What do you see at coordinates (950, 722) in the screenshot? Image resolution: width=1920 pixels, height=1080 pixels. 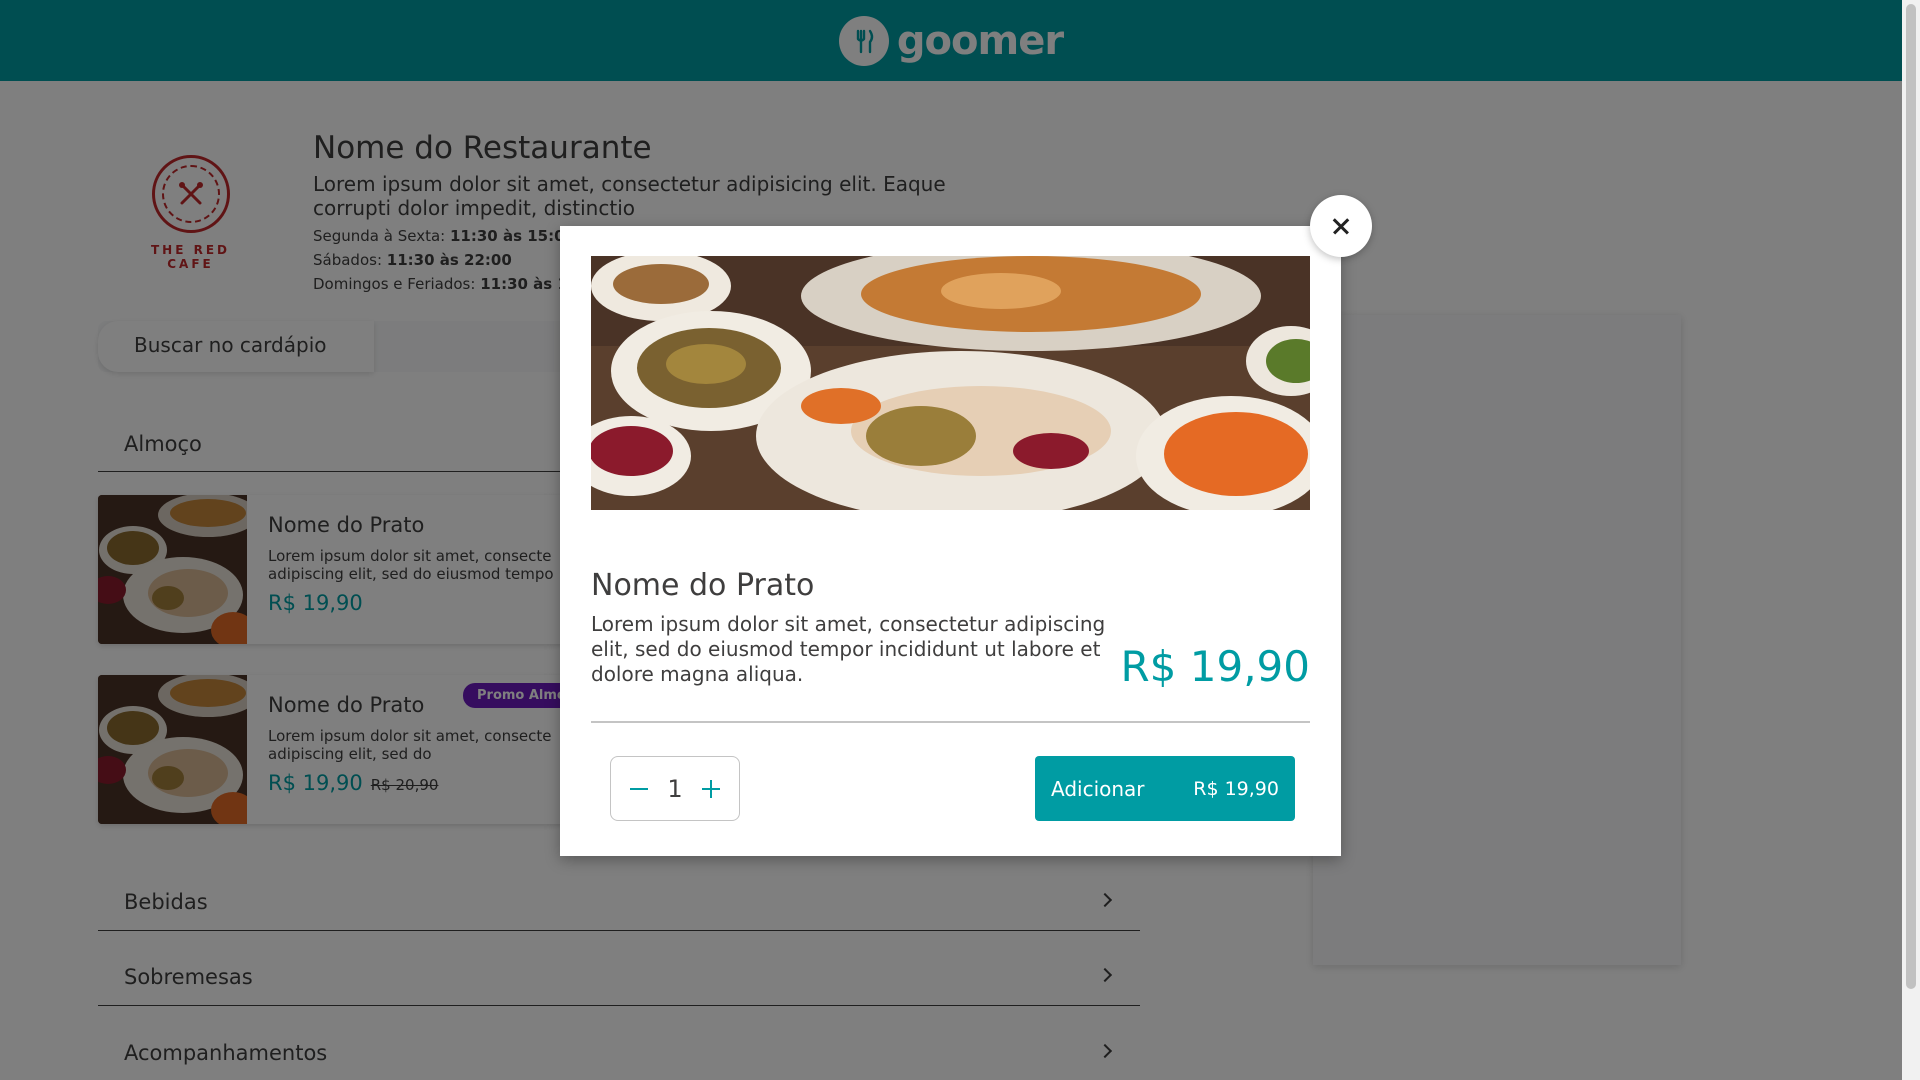 I see `divider` at bounding box center [950, 722].